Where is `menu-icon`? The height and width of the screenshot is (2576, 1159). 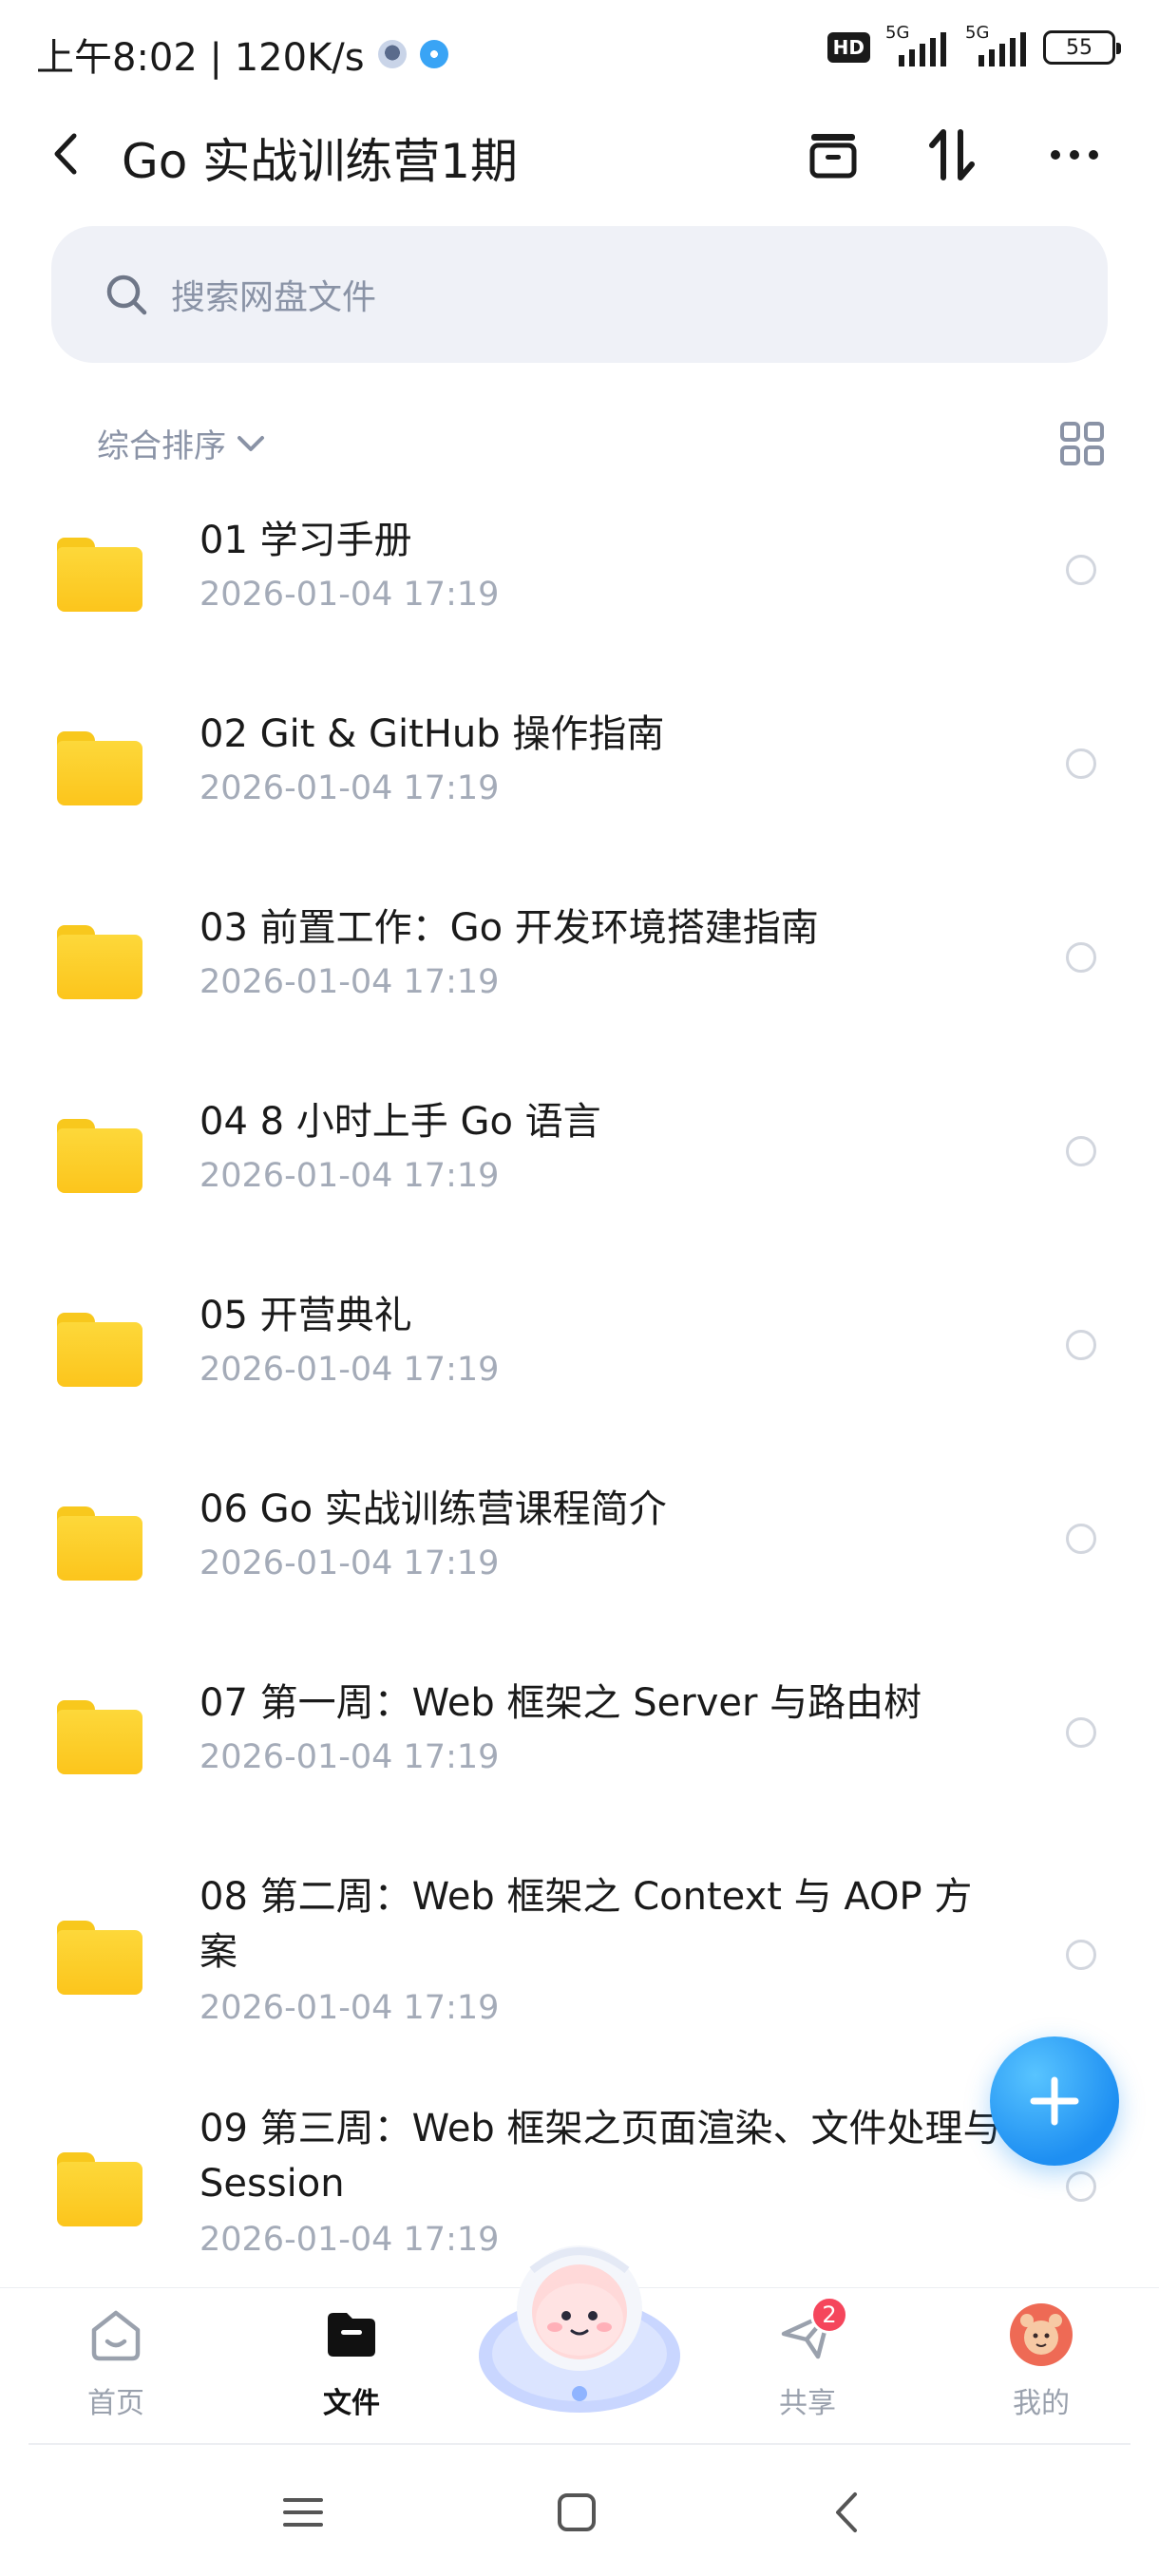
menu-icon is located at coordinates (303, 2512).